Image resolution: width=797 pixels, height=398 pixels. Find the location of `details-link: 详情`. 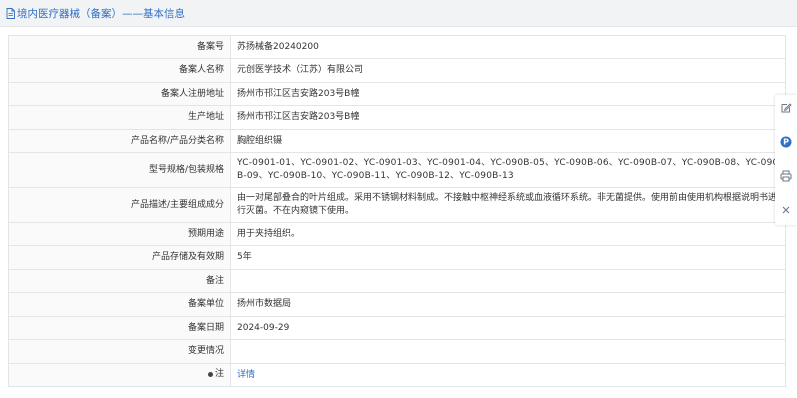

details-link: 详情 is located at coordinates (246, 375).